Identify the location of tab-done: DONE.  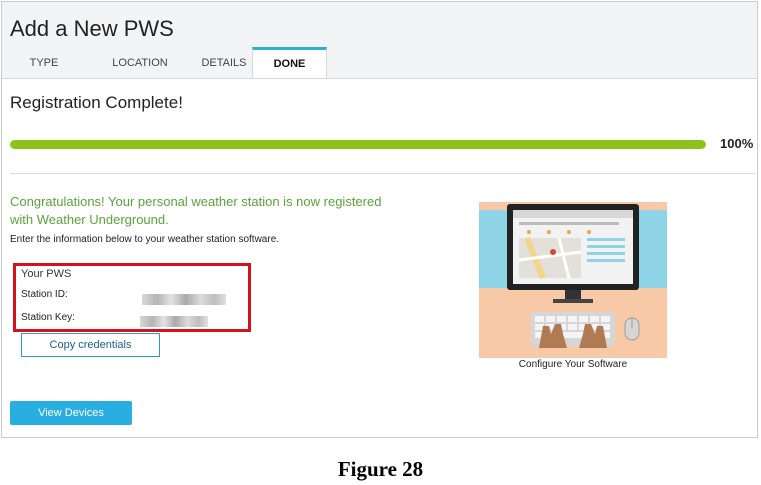
(289, 62).